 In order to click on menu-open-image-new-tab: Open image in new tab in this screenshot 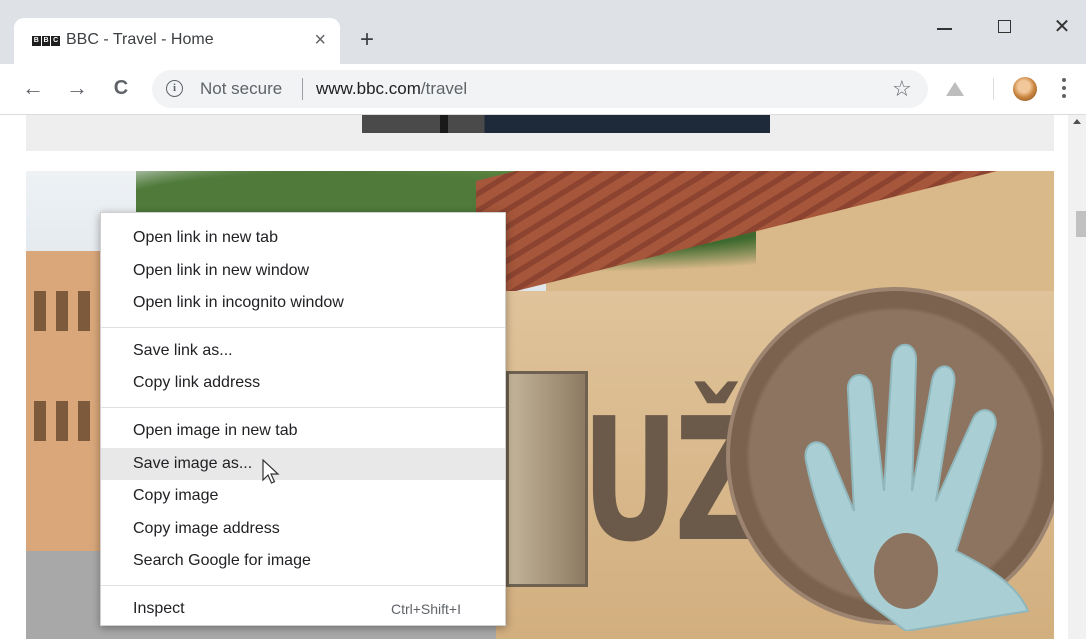, I will do `click(303, 431)`.